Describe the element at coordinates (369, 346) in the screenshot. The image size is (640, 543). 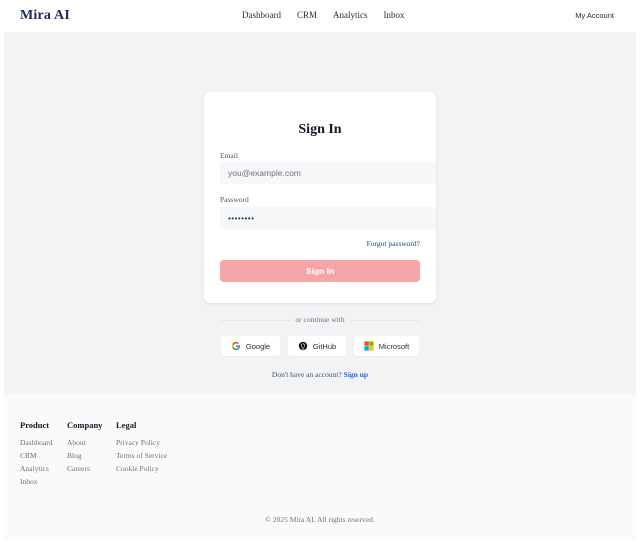
I see `microsoft-icon` at that location.